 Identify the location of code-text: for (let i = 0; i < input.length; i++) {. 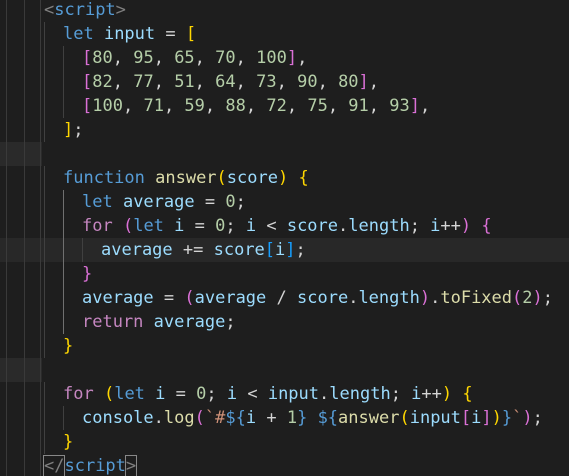
(268, 394).